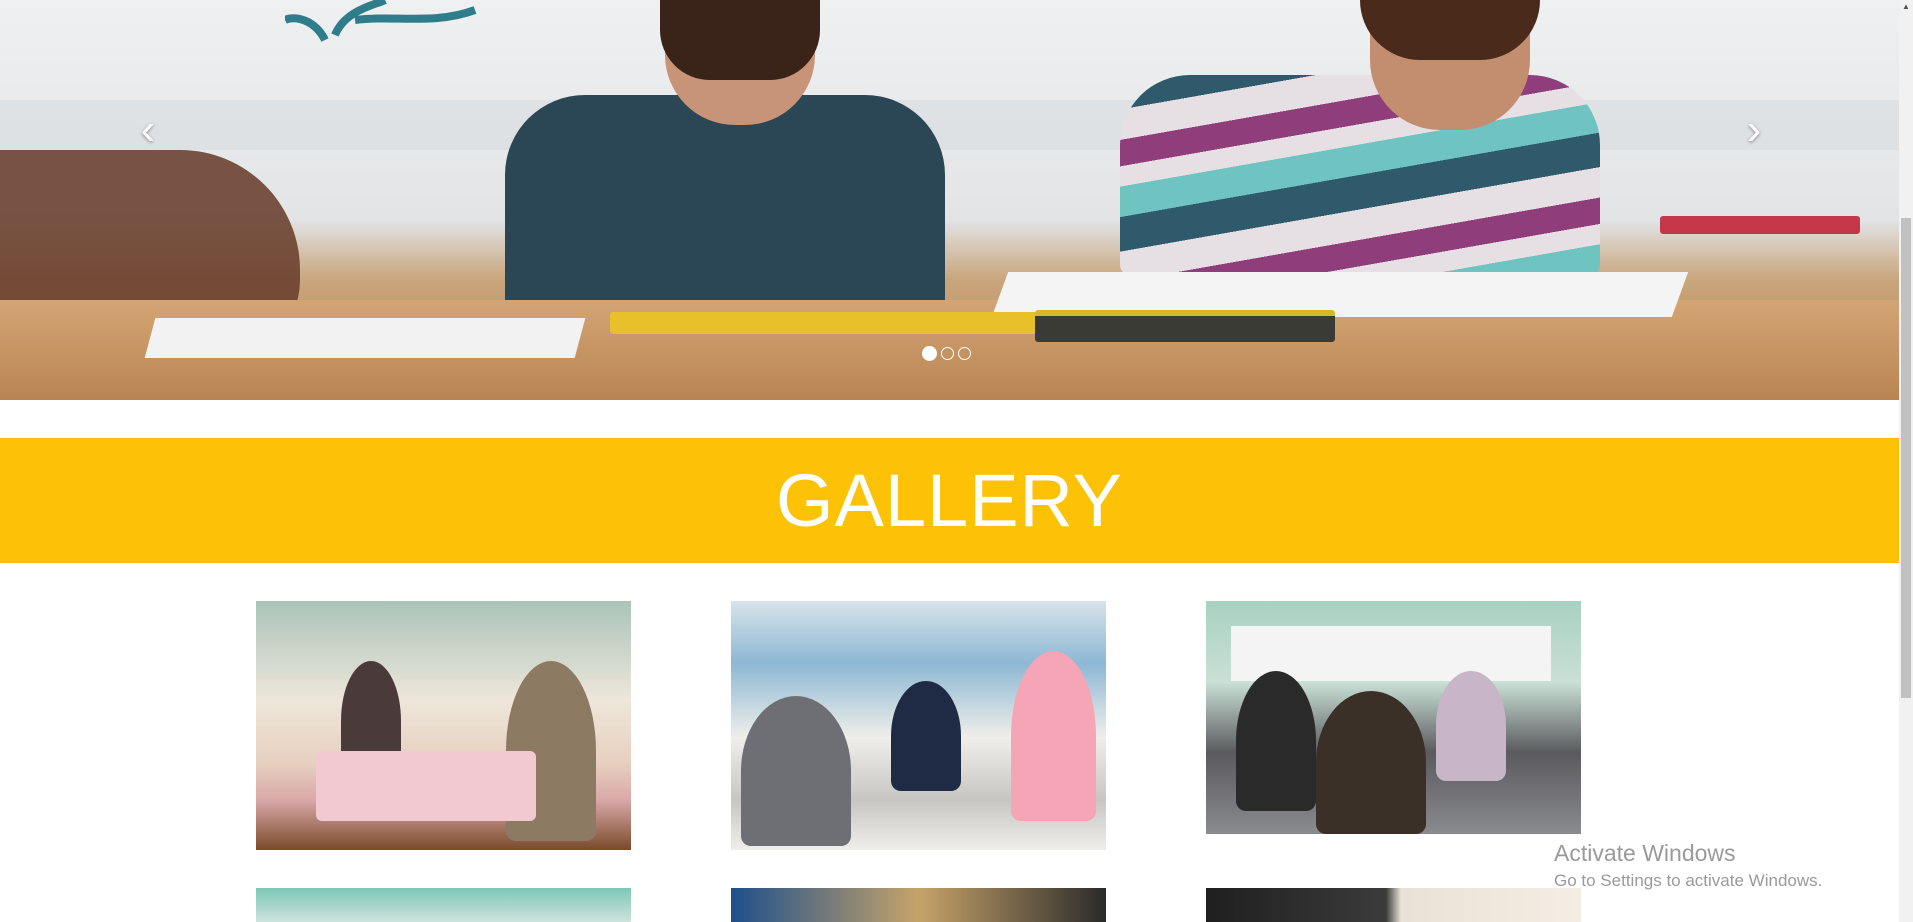 The width and height of the screenshot is (1913, 922). Describe the element at coordinates (949, 125) in the screenshot. I see `slide-wall` at that location.